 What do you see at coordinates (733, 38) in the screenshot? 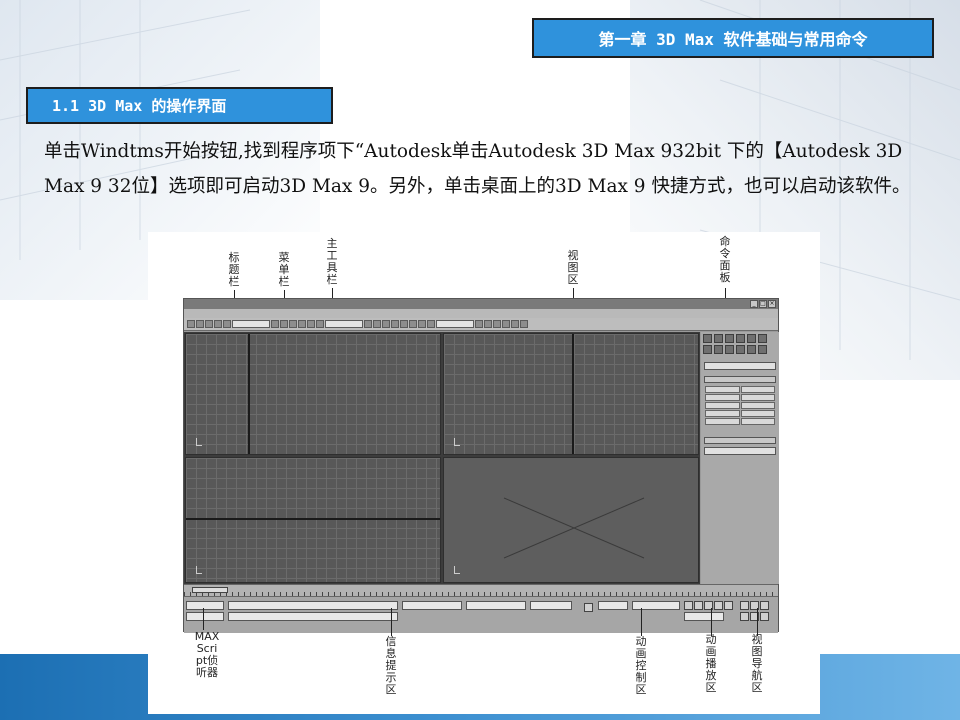
I see `chapter-title: 第一章 3D Max 软件基础与常用命令` at bounding box center [733, 38].